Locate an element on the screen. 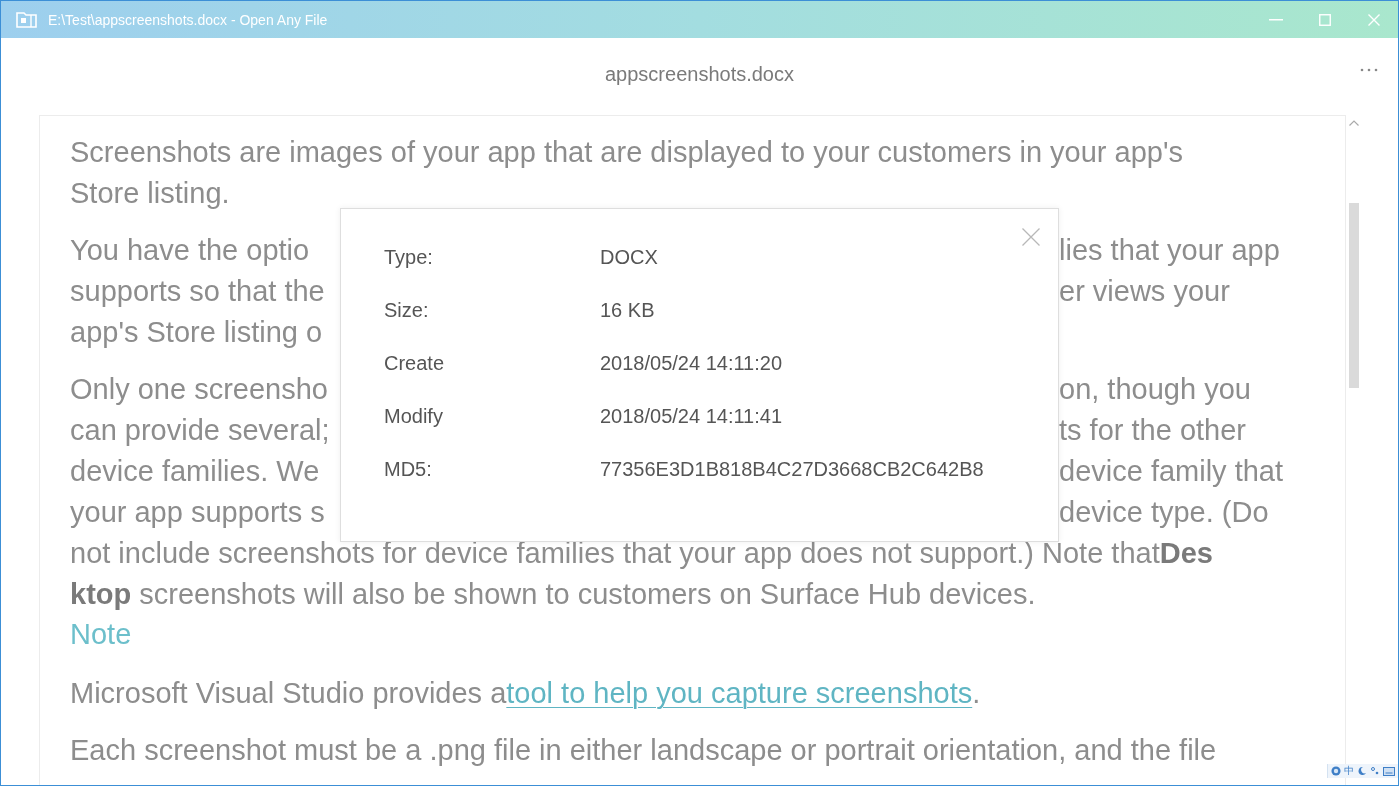 The height and width of the screenshot is (786, 1399). window-title: E:\Test\appscreenshots.docx - Open Any File is located at coordinates (188, 19).